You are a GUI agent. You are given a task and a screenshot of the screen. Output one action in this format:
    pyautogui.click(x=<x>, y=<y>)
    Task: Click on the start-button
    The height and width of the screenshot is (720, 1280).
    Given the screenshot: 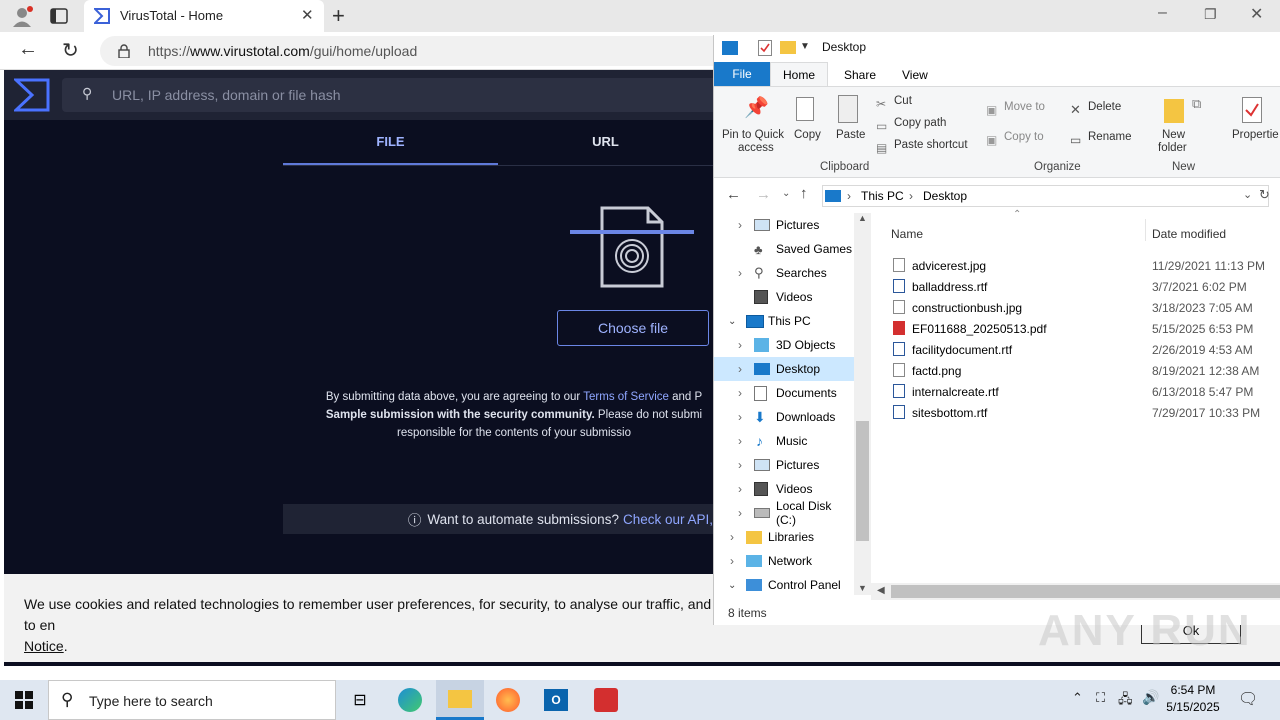 What is the action you would take?
    pyautogui.click(x=24, y=700)
    